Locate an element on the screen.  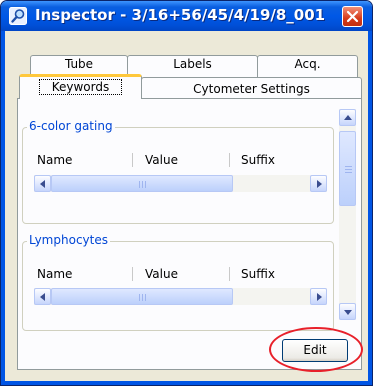
close-icon is located at coordinates (352, 16).